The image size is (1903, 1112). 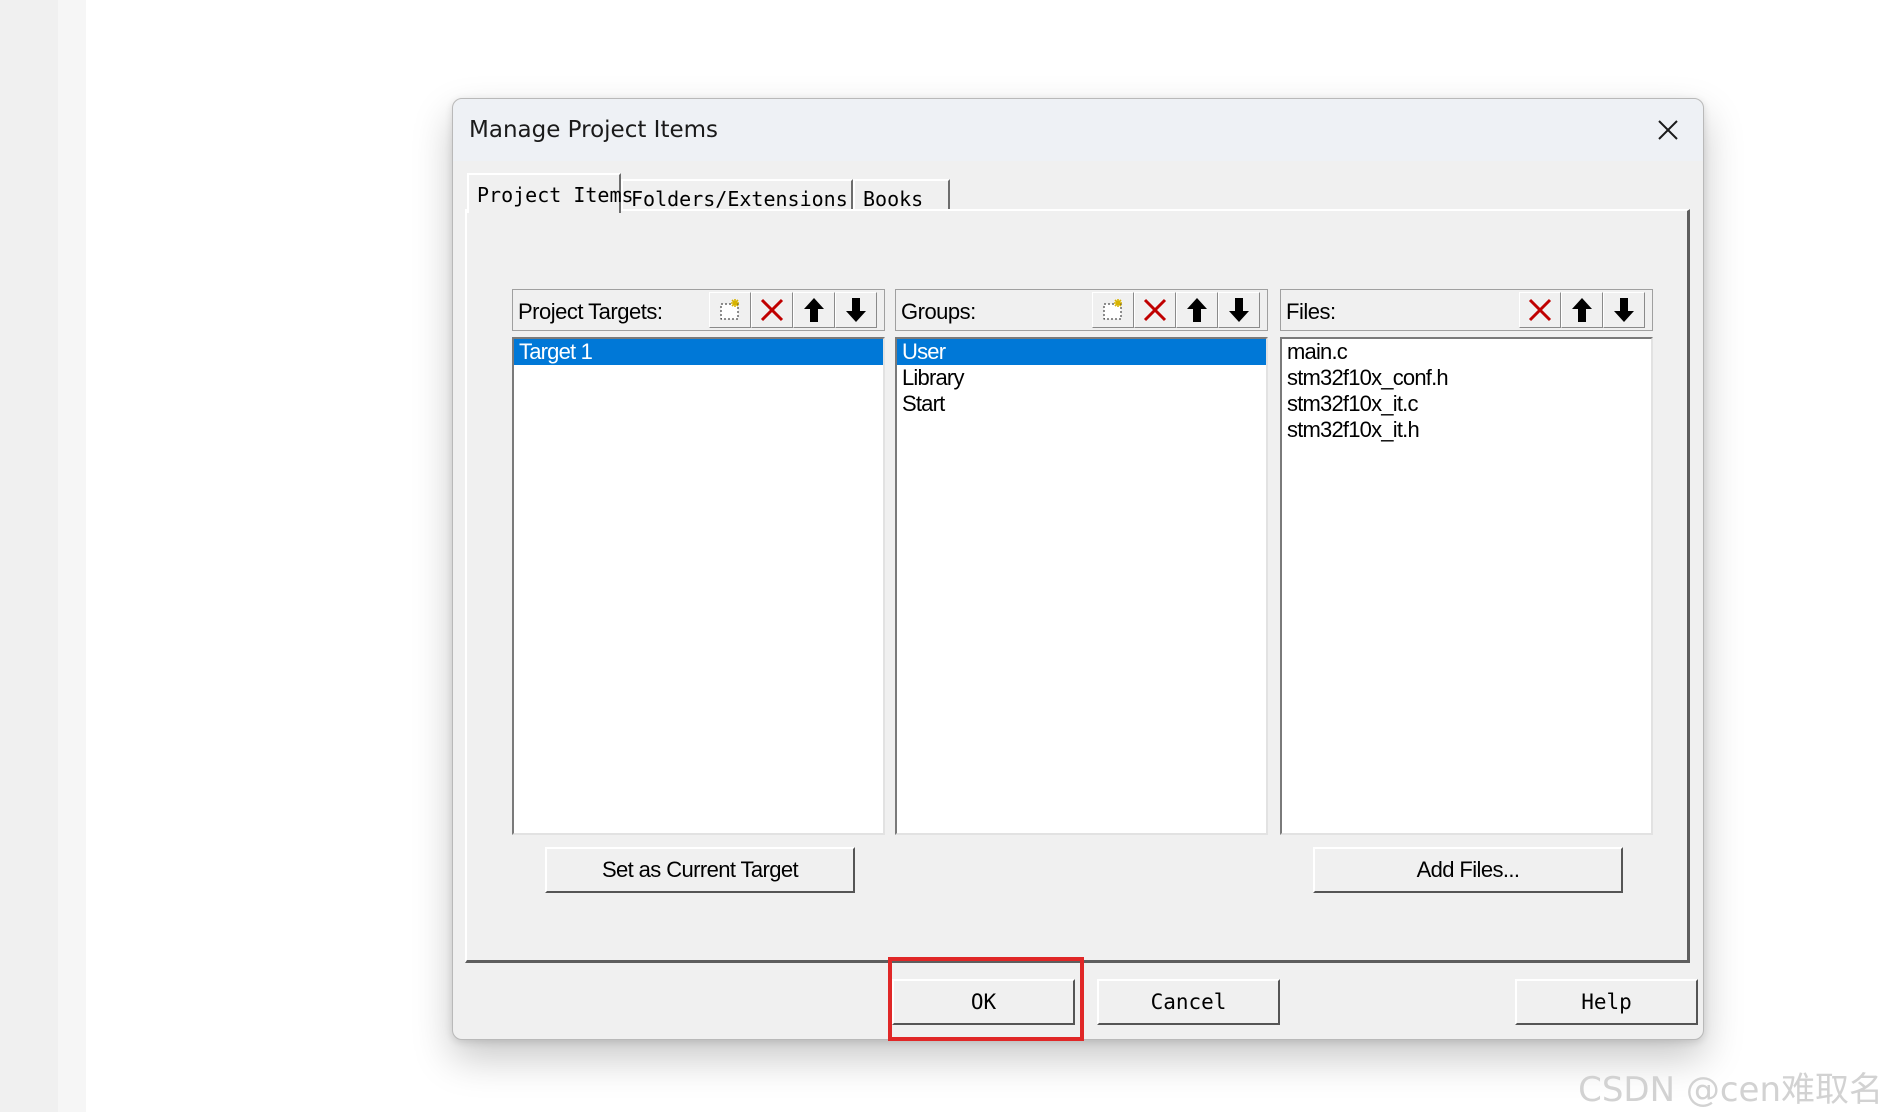 I want to click on new-target-button, so click(x=730, y=310).